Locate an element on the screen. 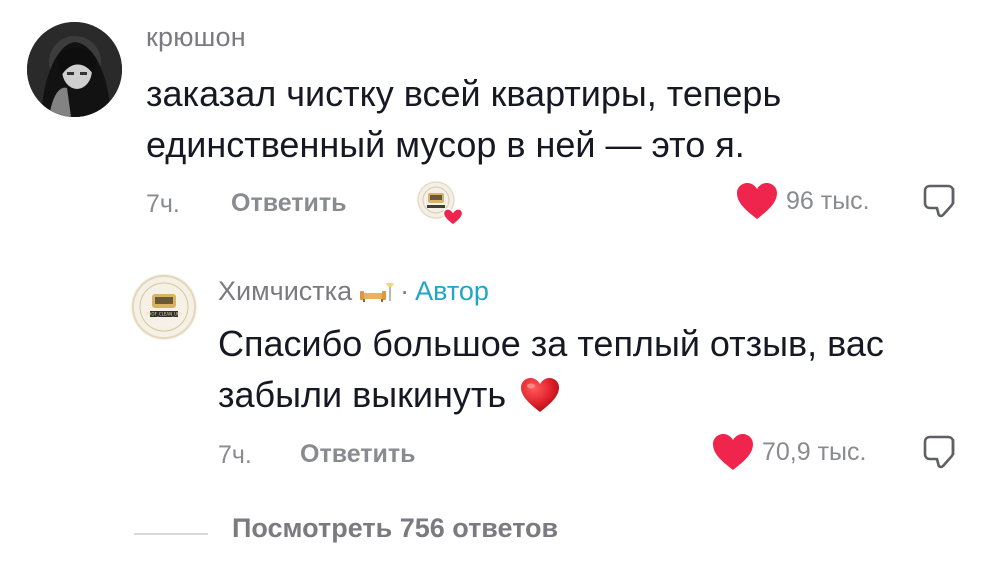 The height and width of the screenshot is (580, 1000). avatar-image is located at coordinates (74, 69).